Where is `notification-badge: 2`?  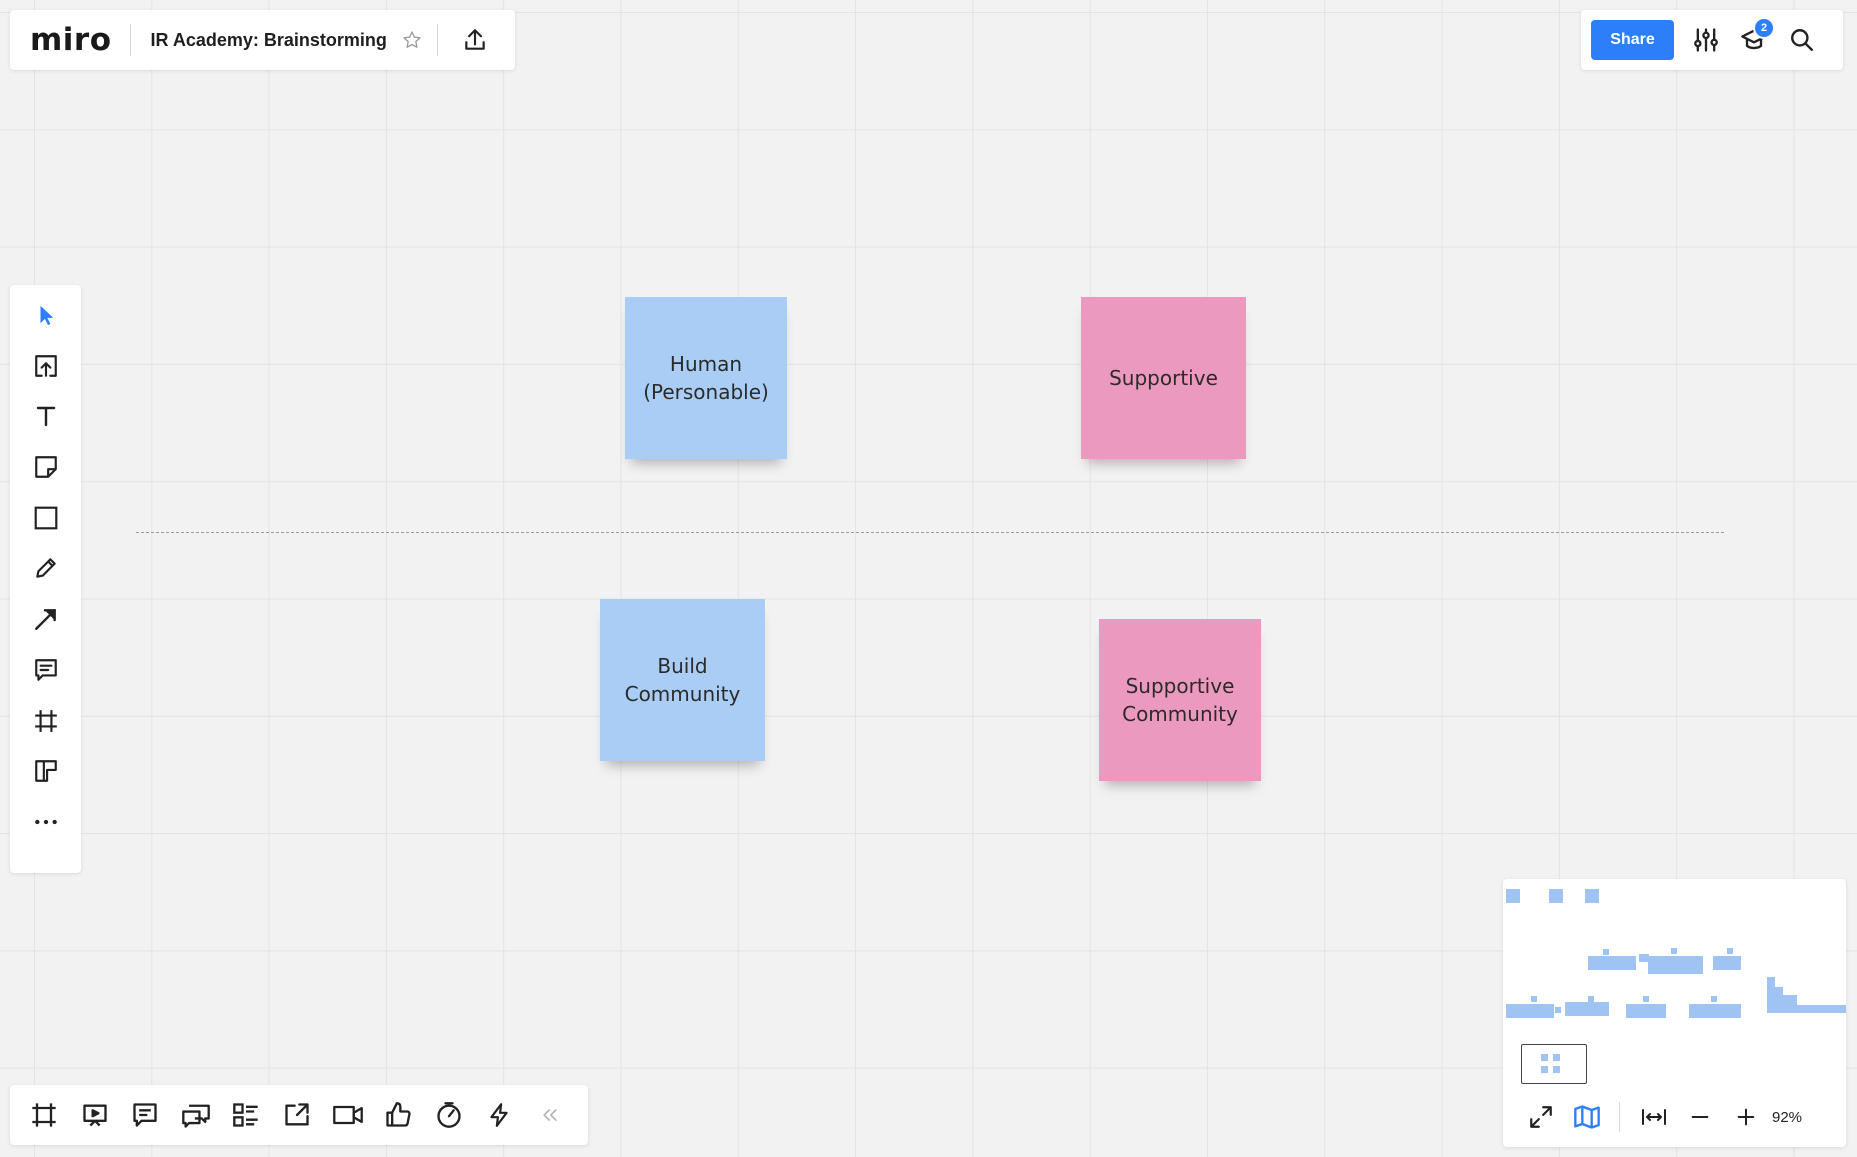
notification-badge: 2 is located at coordinates (1764, 28).